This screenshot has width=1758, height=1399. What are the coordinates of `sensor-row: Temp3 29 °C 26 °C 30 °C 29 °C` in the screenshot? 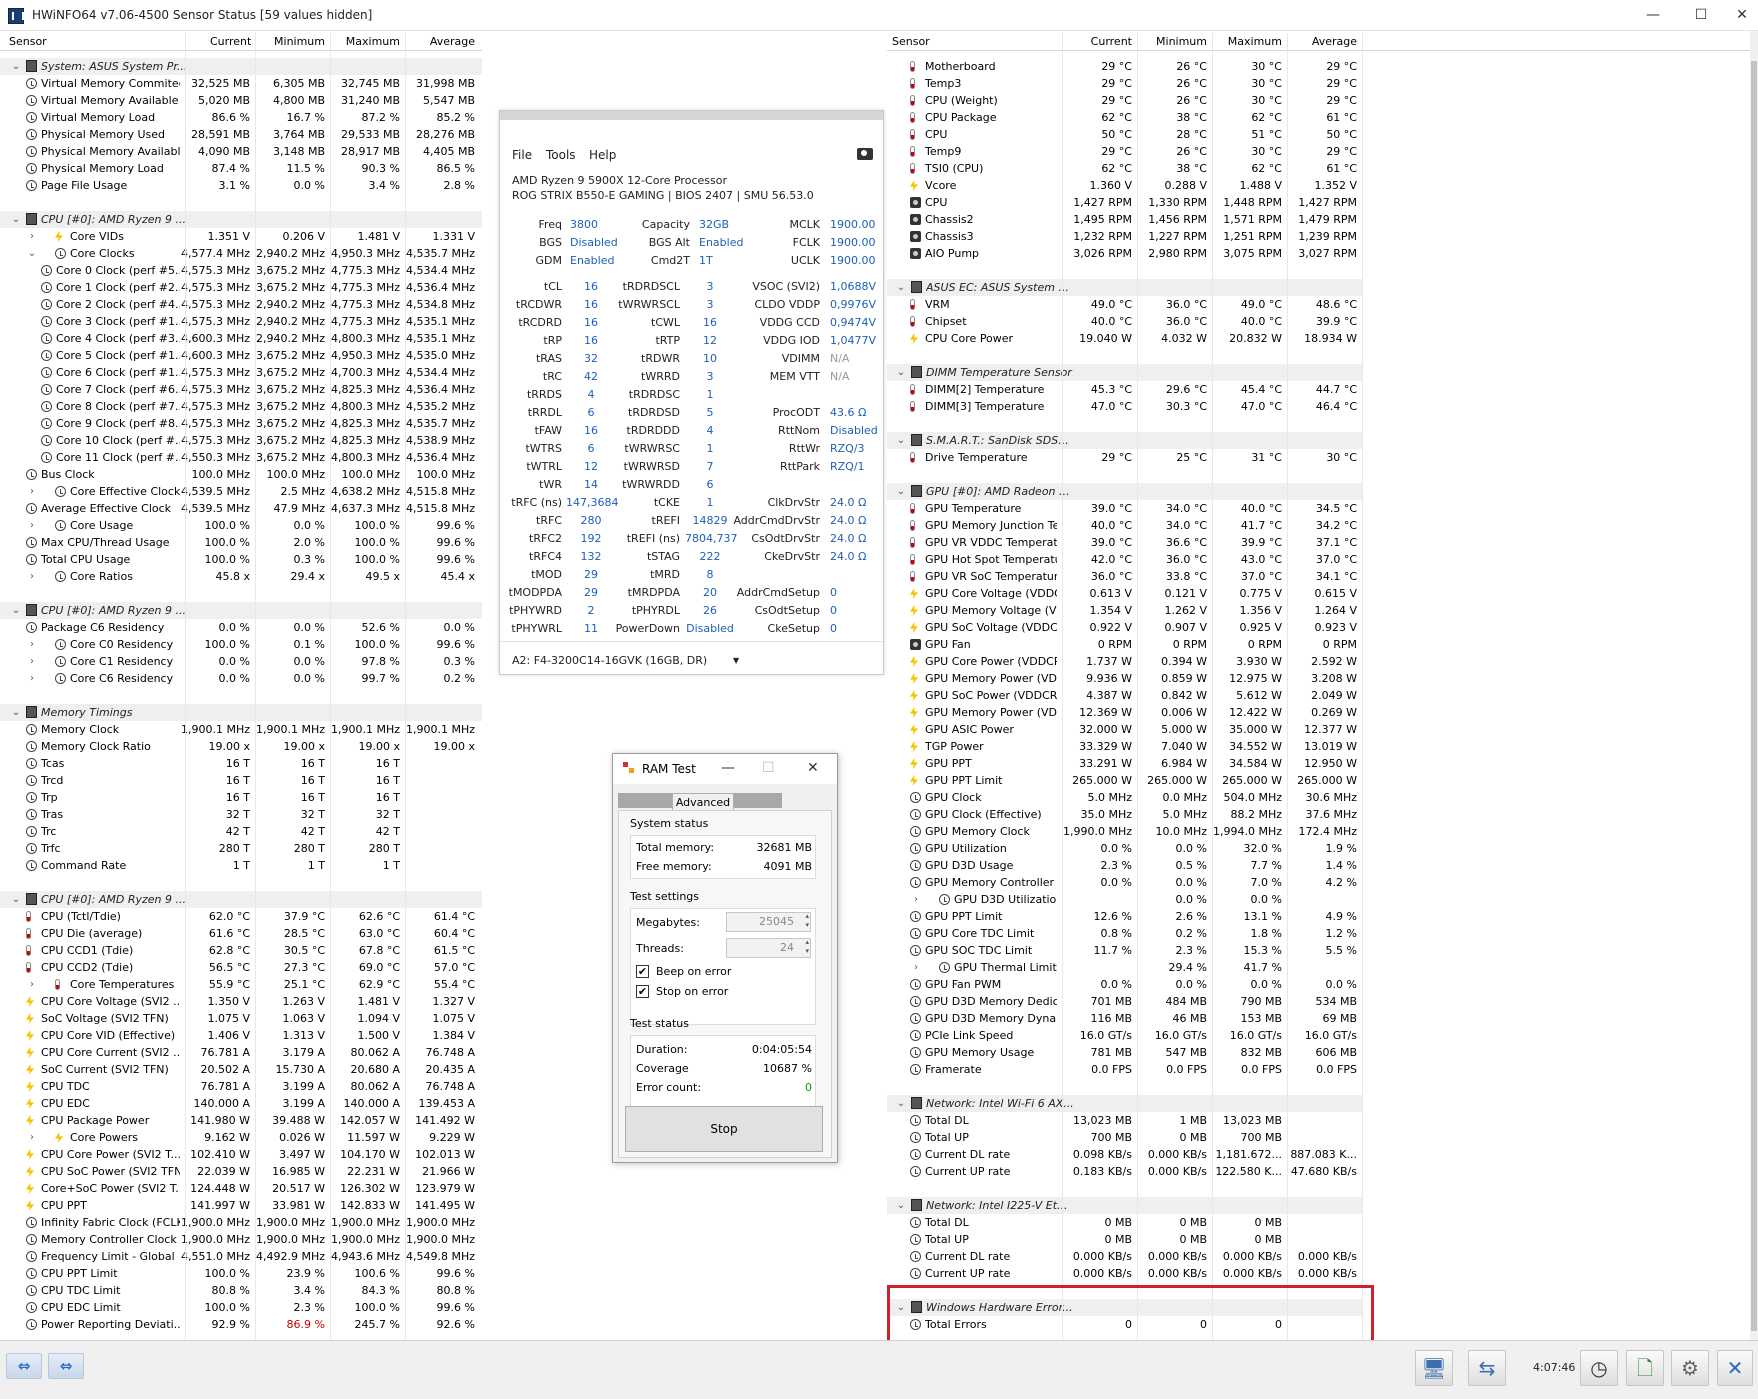 It's located at (1124, 83).